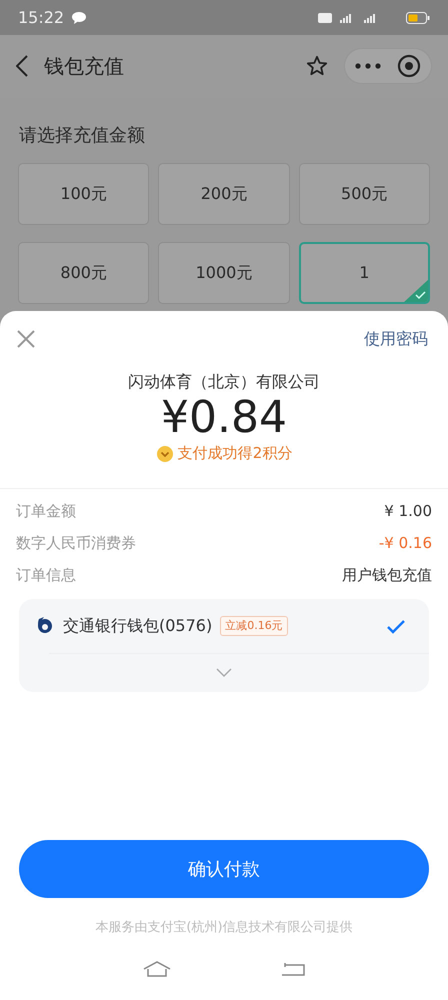 The width and height of the screenshot is (448, 1000). I want to click on detail-value: 用户钱包充值, so click(387, 575).